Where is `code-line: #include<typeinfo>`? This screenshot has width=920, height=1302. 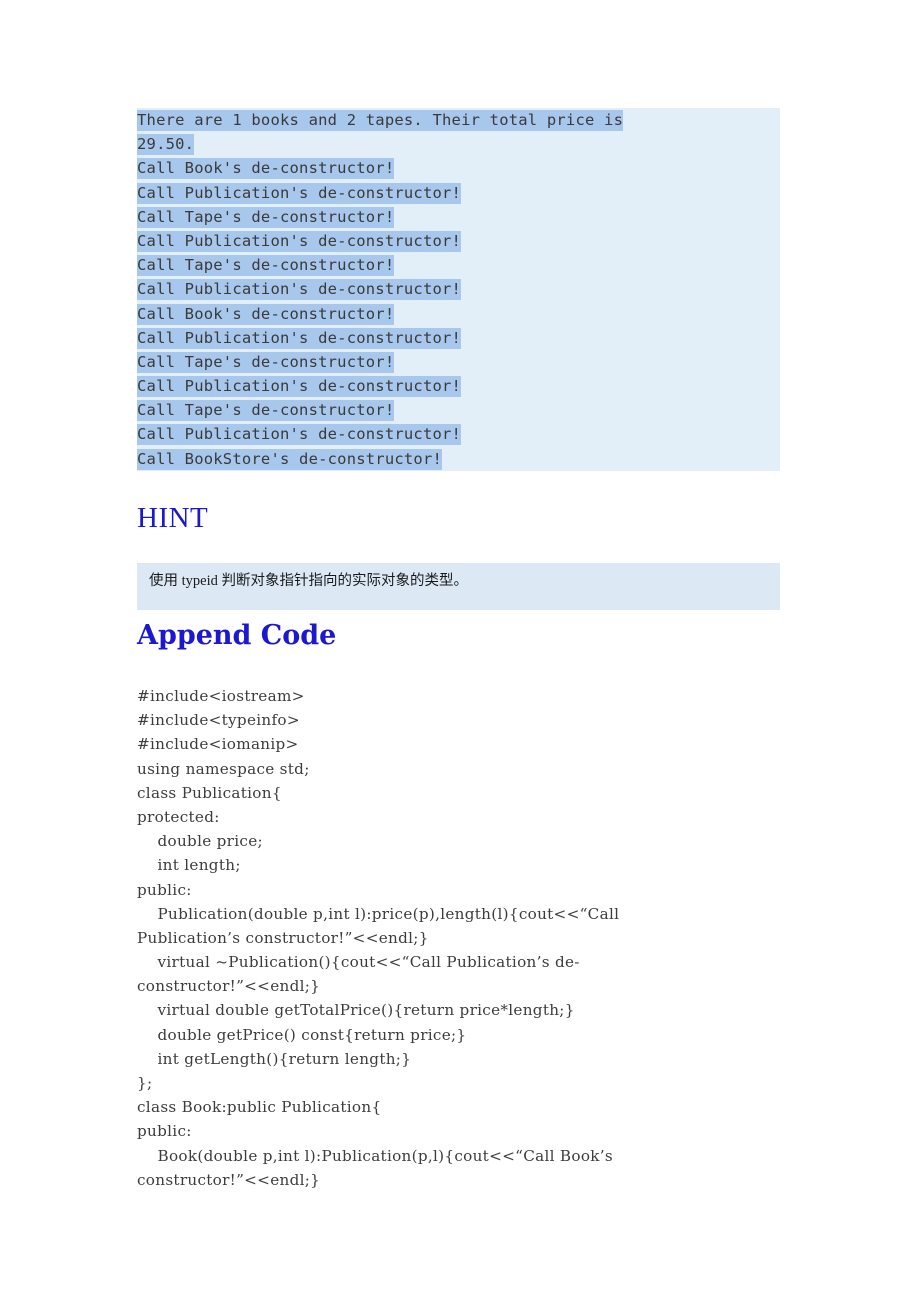 code-line: #include<typeinfo> is located at coordinates (218, 720).